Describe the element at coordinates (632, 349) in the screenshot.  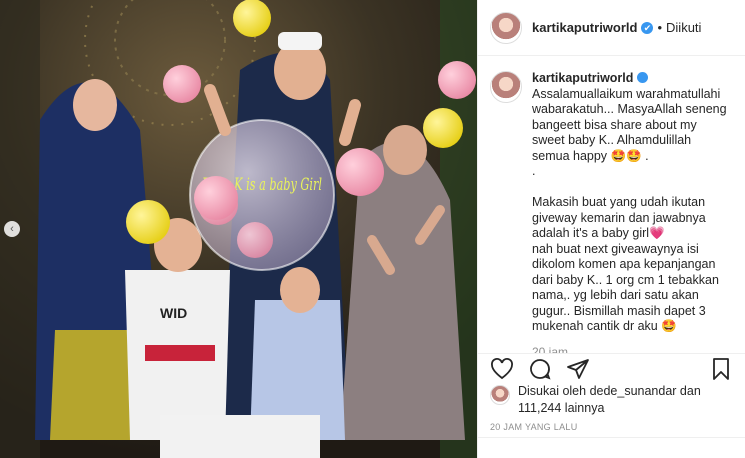
I see `caption-timestamp: 20 jam` at that location.